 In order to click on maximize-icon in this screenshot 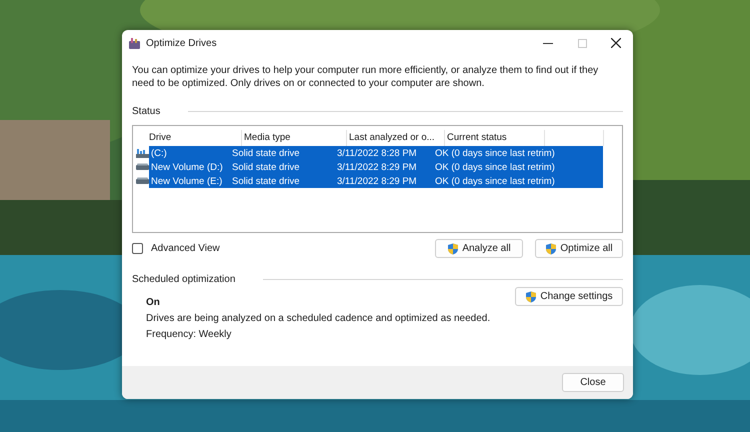, I will do `click(582, 43)`.